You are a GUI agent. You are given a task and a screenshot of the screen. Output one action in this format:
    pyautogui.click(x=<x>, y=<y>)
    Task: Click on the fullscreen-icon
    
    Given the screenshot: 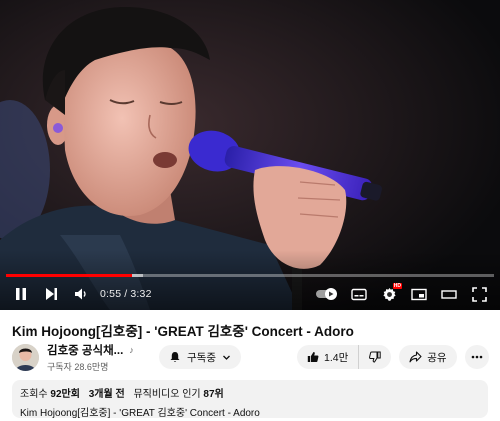 What is the action you would take?
    pyautogui.click(x=479, y=294)
    